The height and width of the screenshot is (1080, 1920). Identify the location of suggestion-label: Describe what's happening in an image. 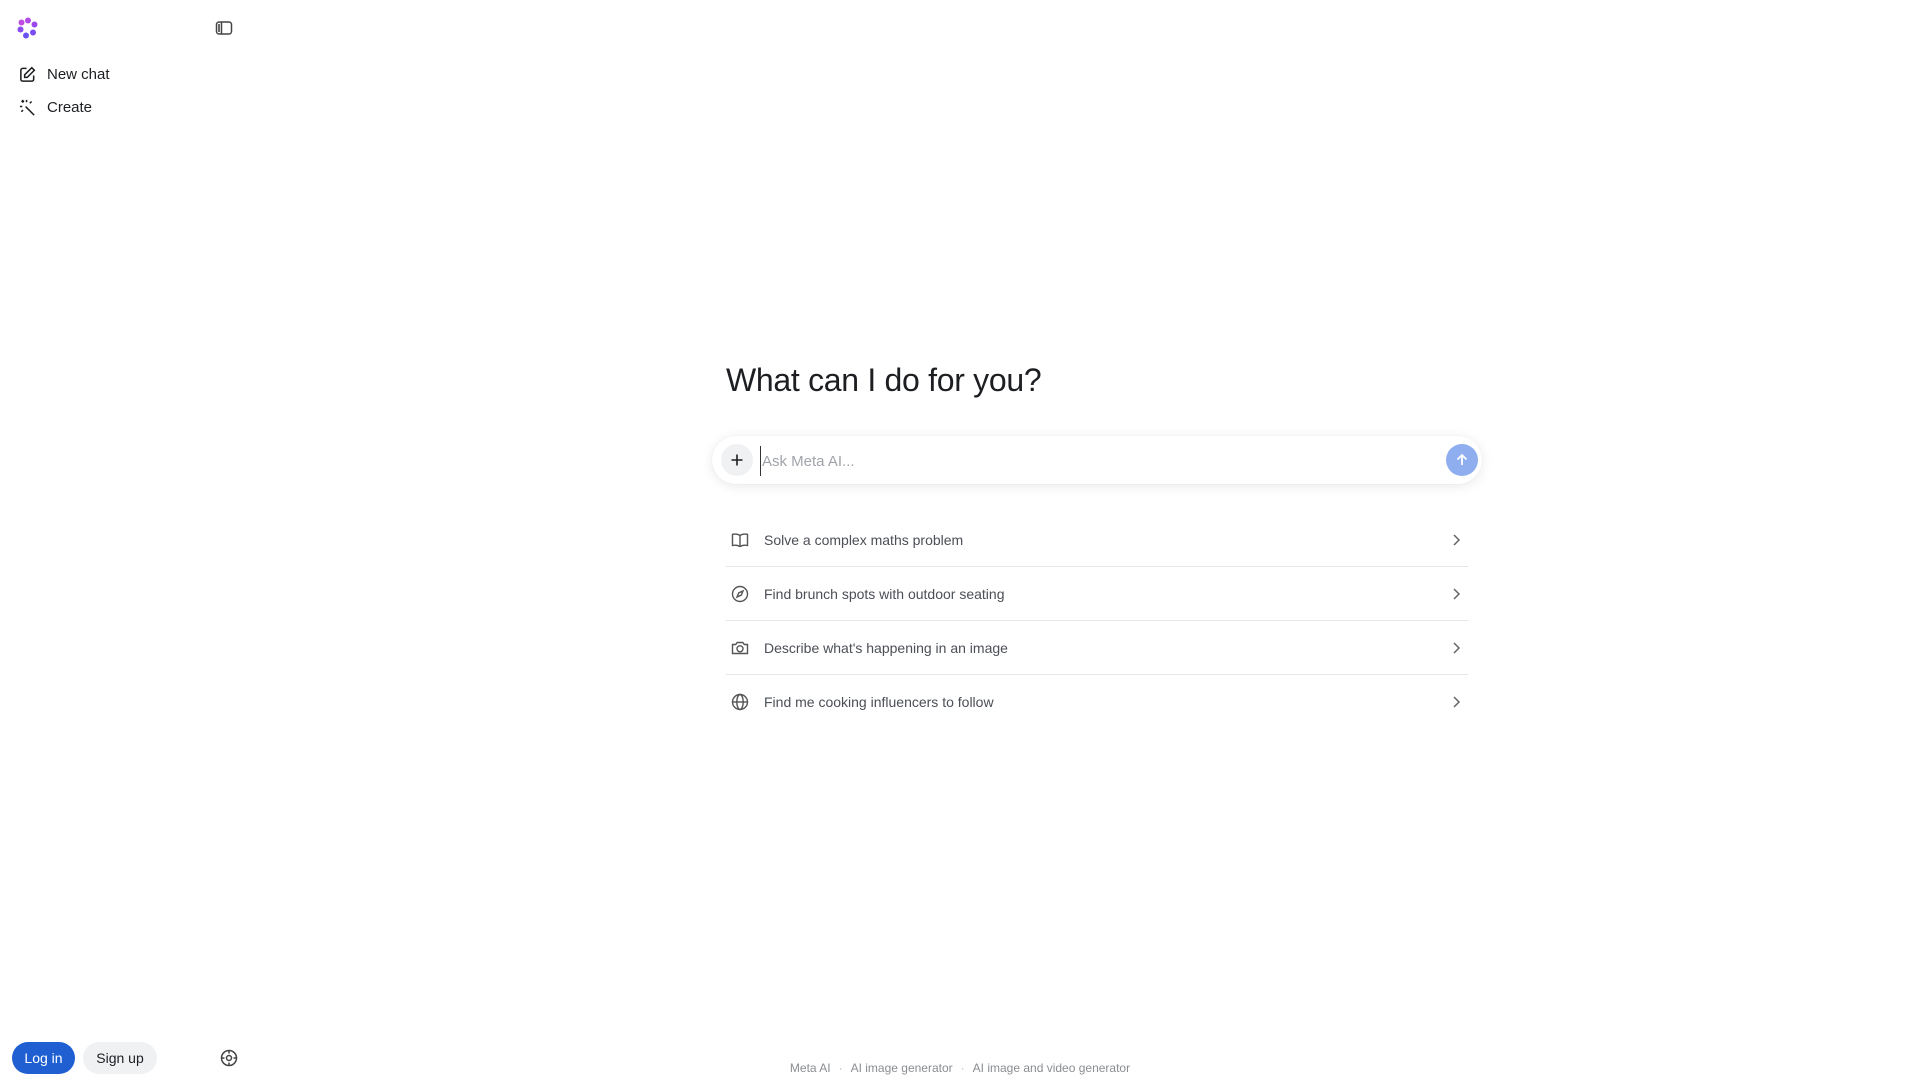
(886, 647).